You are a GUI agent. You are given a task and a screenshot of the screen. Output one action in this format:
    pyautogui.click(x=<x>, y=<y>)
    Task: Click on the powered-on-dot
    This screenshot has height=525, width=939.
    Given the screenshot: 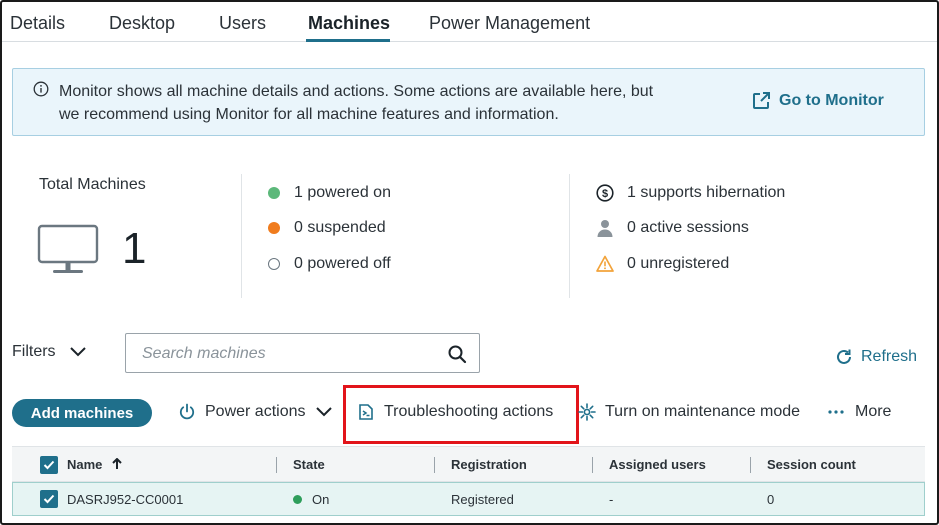 What is the action you would take?
    pyautogui.click(x=274, y=193)
    